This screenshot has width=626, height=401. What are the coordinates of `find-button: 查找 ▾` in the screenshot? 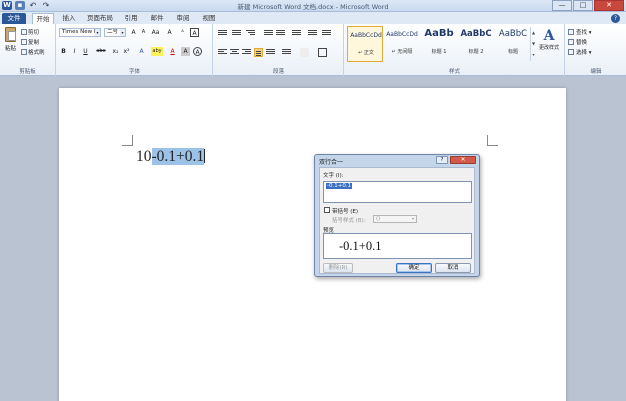 It's located at (580, 32).